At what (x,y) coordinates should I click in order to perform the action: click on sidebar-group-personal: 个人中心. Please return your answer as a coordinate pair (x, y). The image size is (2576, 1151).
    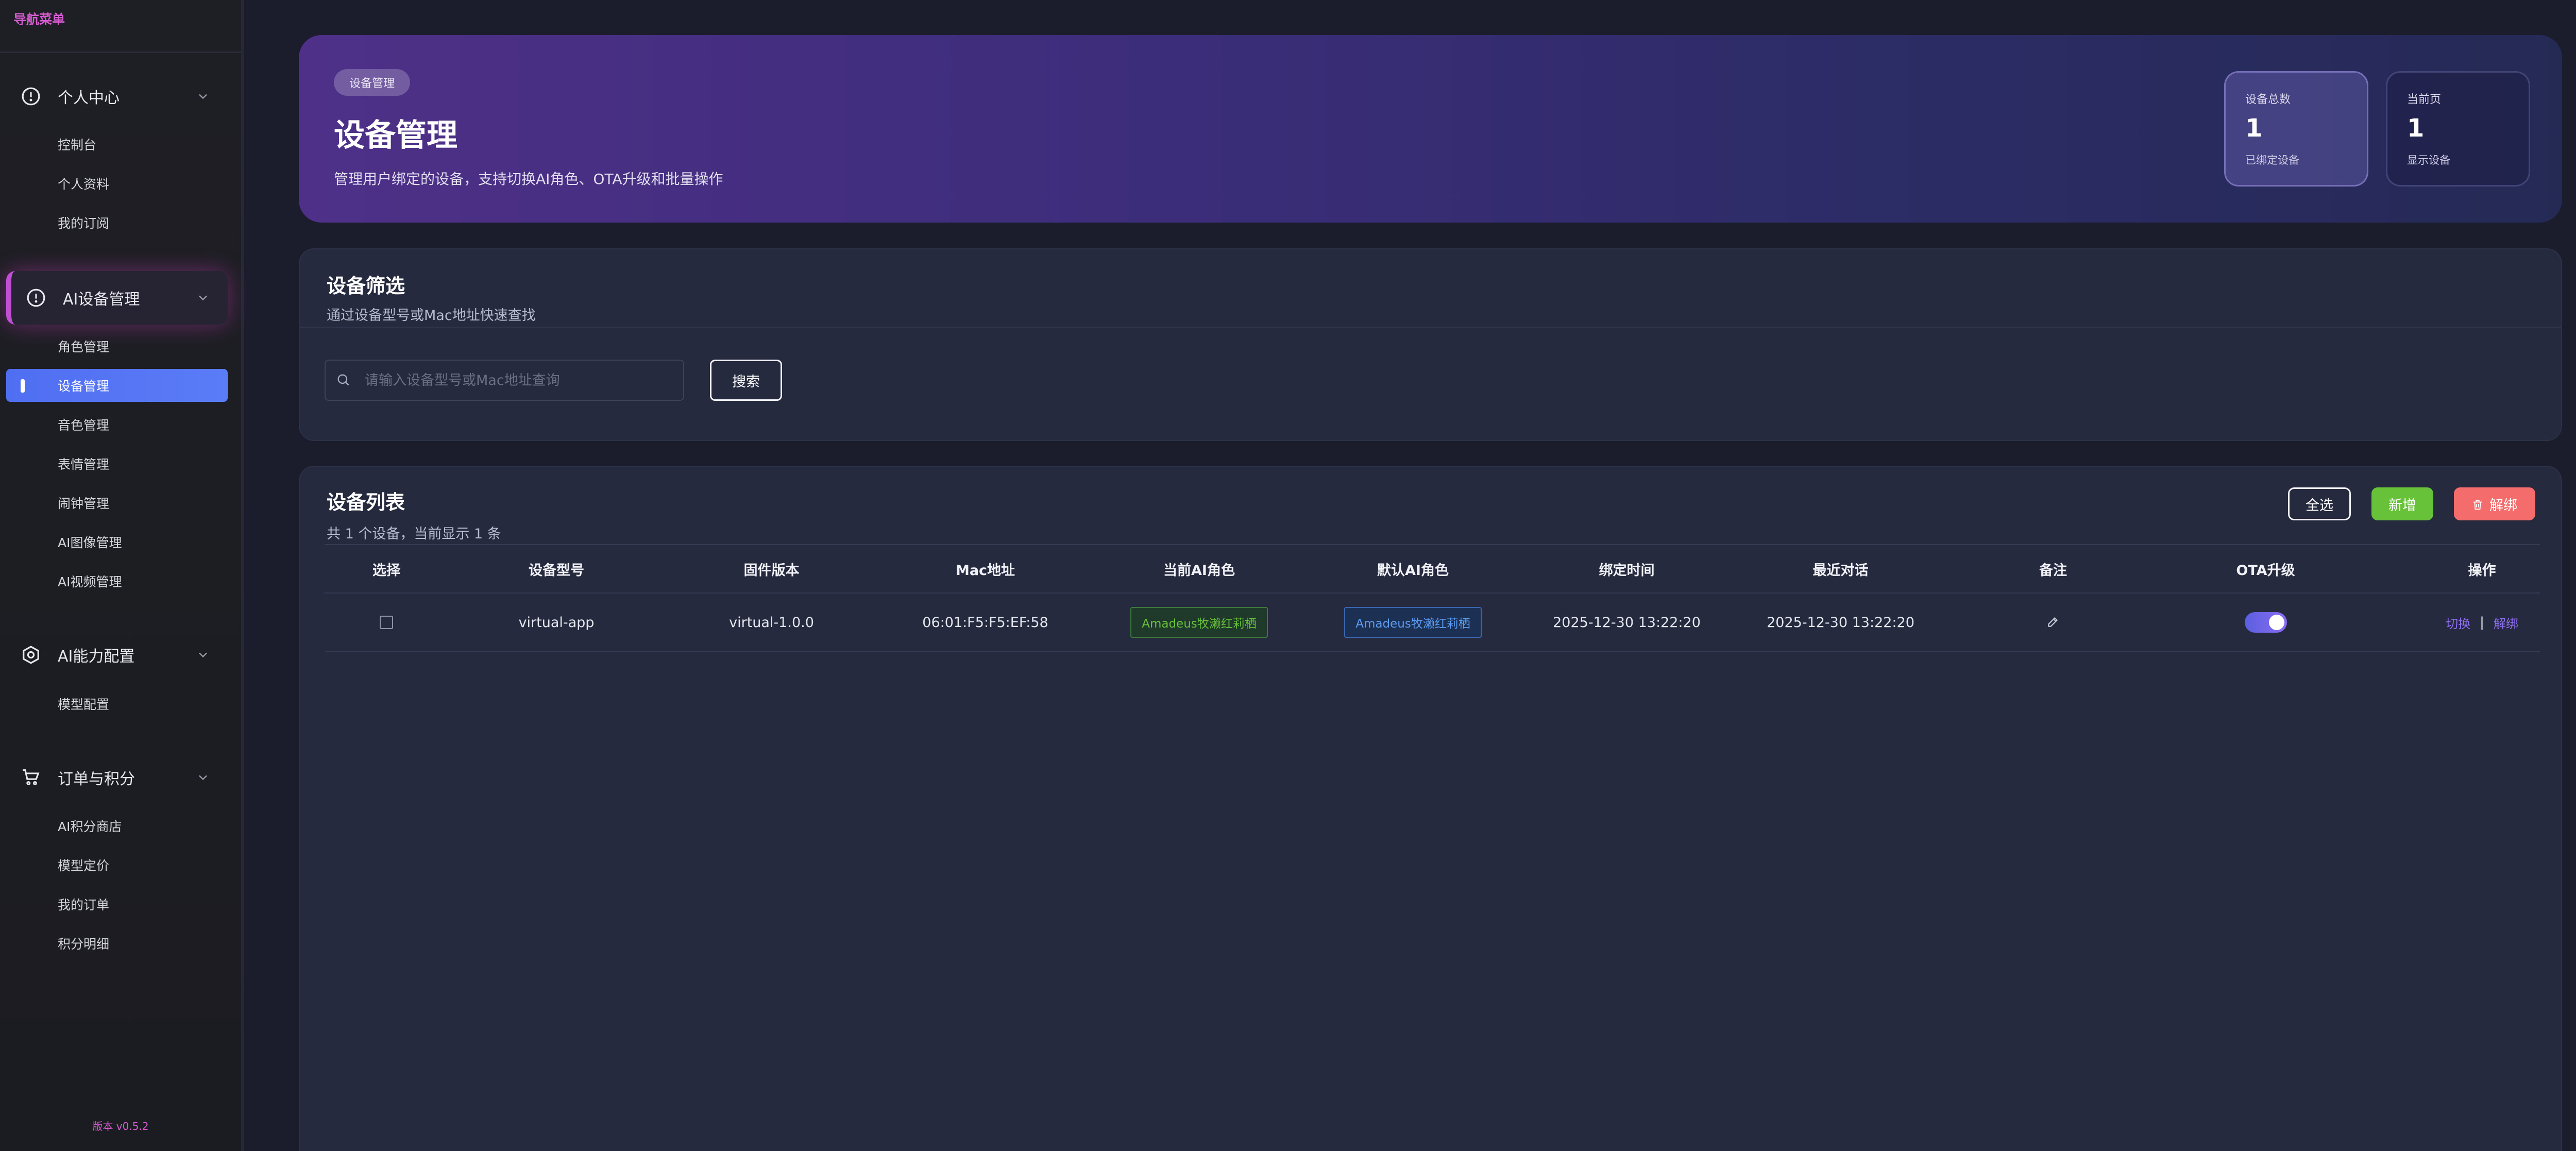
    Looking at the image, I should click on (117, 96).